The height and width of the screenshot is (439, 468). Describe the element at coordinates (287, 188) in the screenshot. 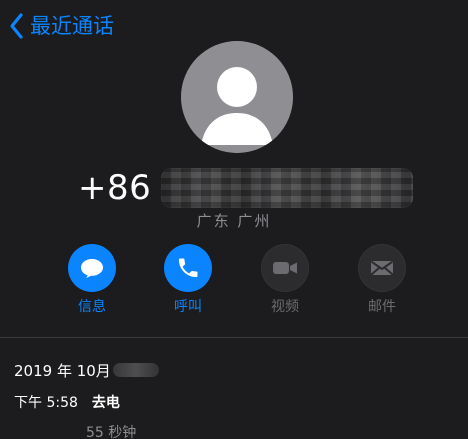

I see `phone-number-masked` at that location.